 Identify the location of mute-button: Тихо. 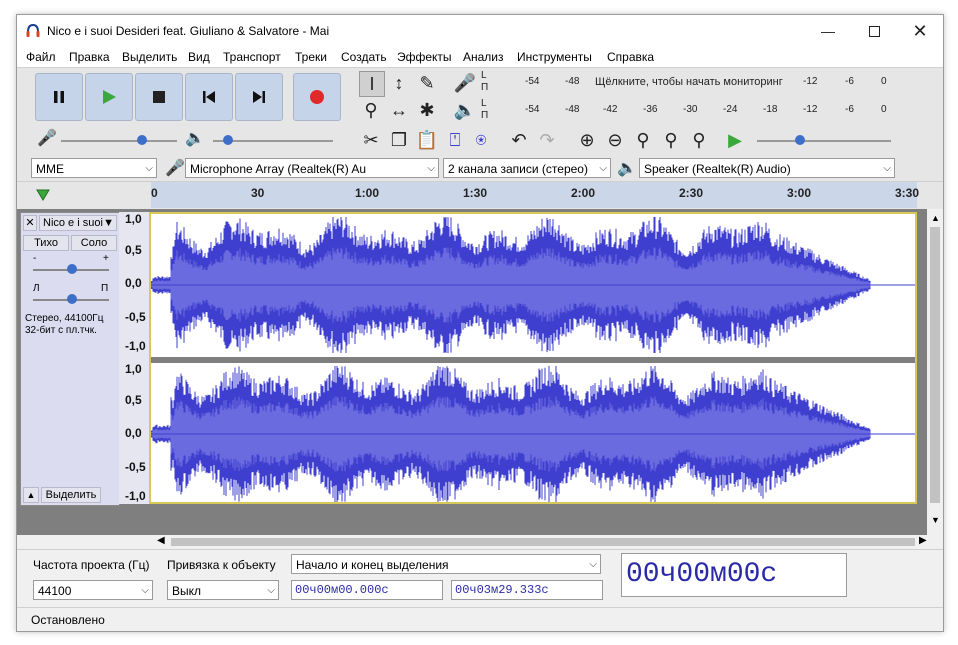
(46, 243).